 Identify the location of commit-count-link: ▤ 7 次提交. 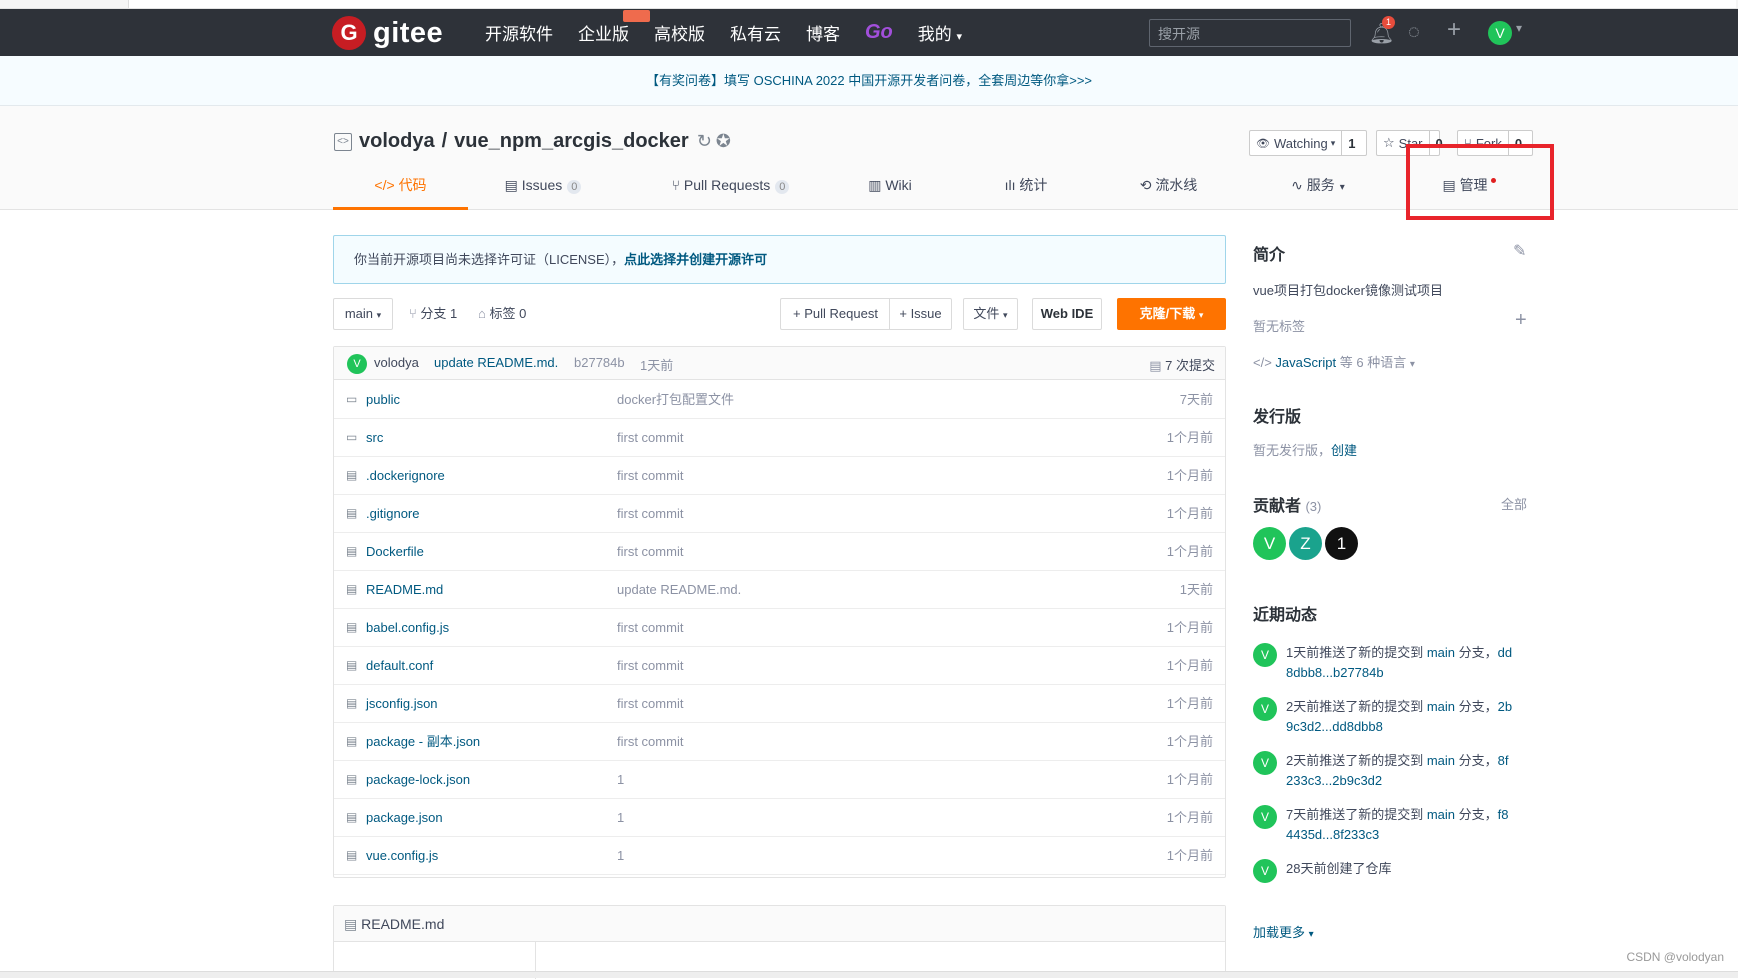
(1182, 364).